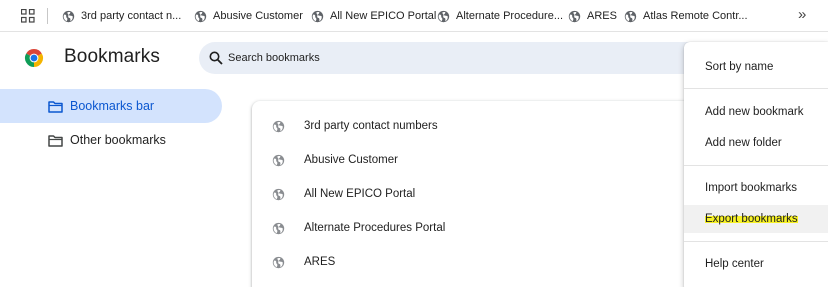  What do you see at coordinates (375, 228) in the screenshot?
I see `list-item-title: Alternate Procedures Portal` at bounding box center [375, 228].